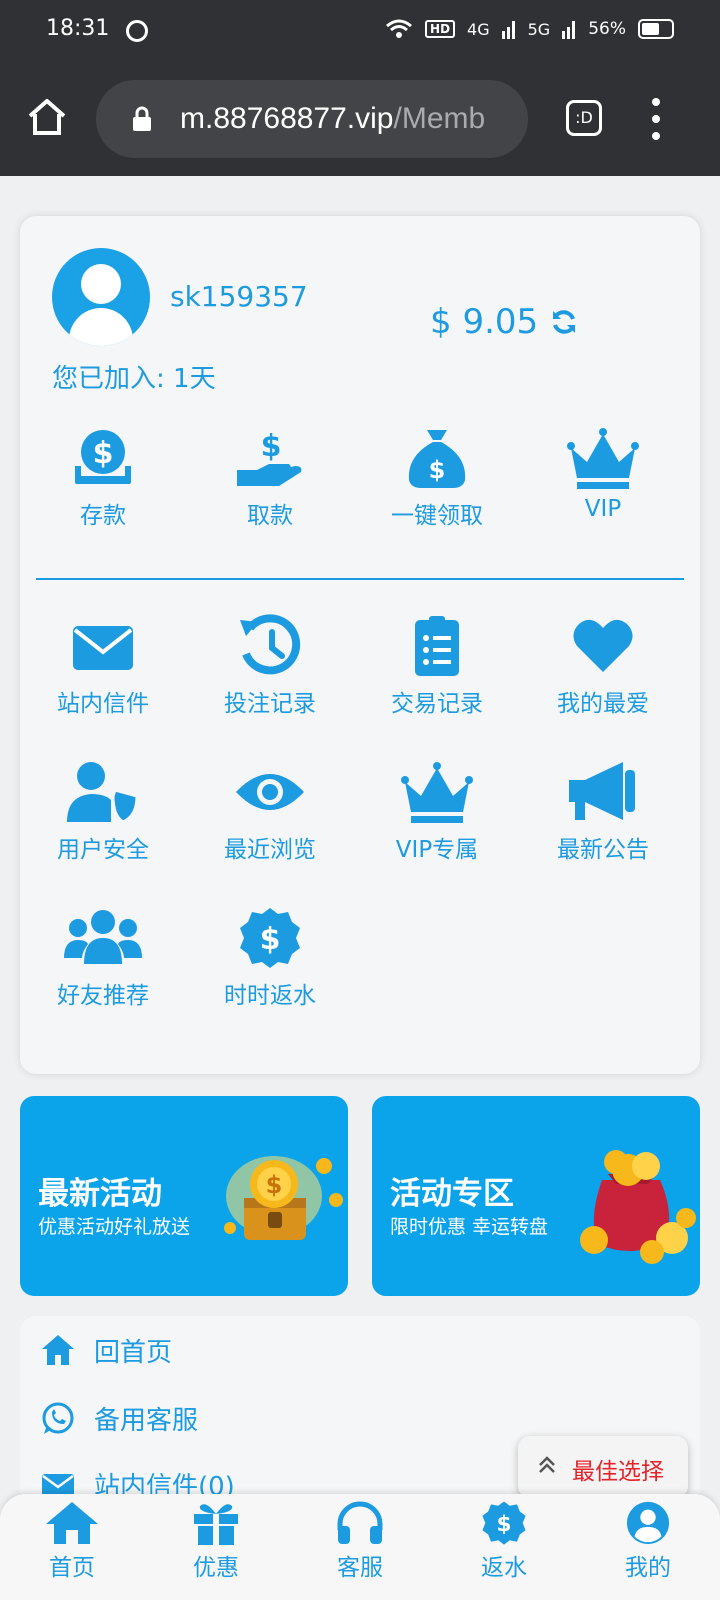 This screenshot has width=720, height=1600. Describe the element at coordinates (184, 1196) in the screenshot. I see `promo-latest-events: $ 最新活动 优惠活动好礼放送` at that location.